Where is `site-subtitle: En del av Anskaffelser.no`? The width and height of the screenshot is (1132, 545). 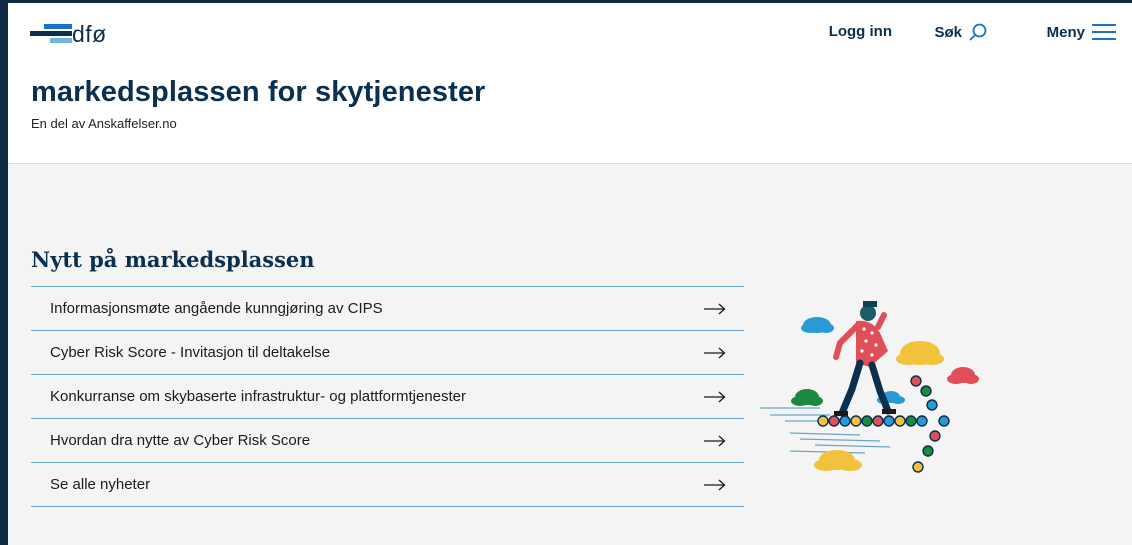 site-subtitle: En del av Anskaffelser.no is located at coordinates (104, 123).